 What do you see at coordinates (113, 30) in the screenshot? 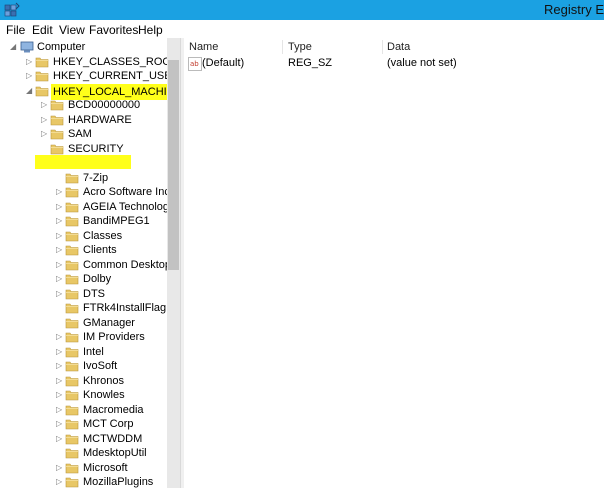
I see `menu-favorites: Favorites` at bounding box center [113, 30].